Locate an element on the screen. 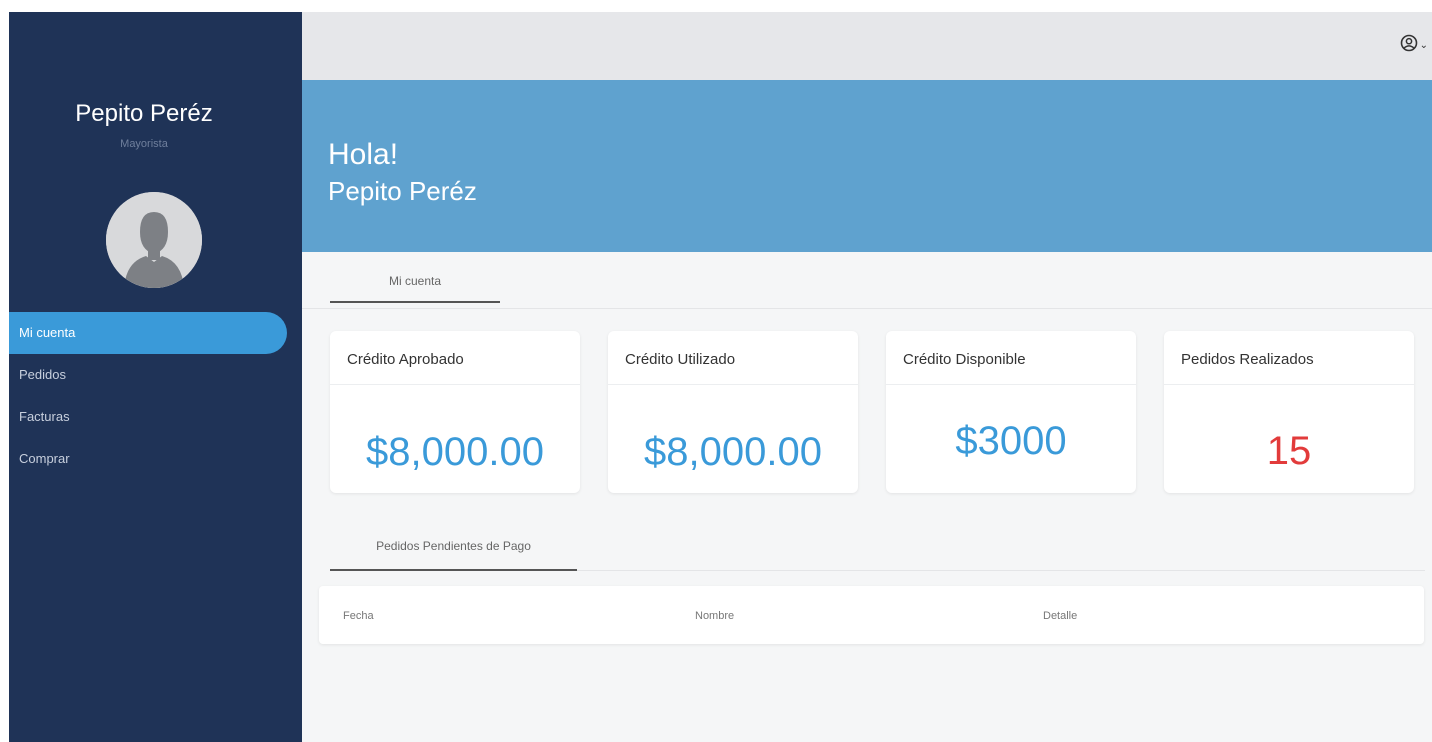  column-header-detalle: Detalle is located at coordinates (1060, 616).